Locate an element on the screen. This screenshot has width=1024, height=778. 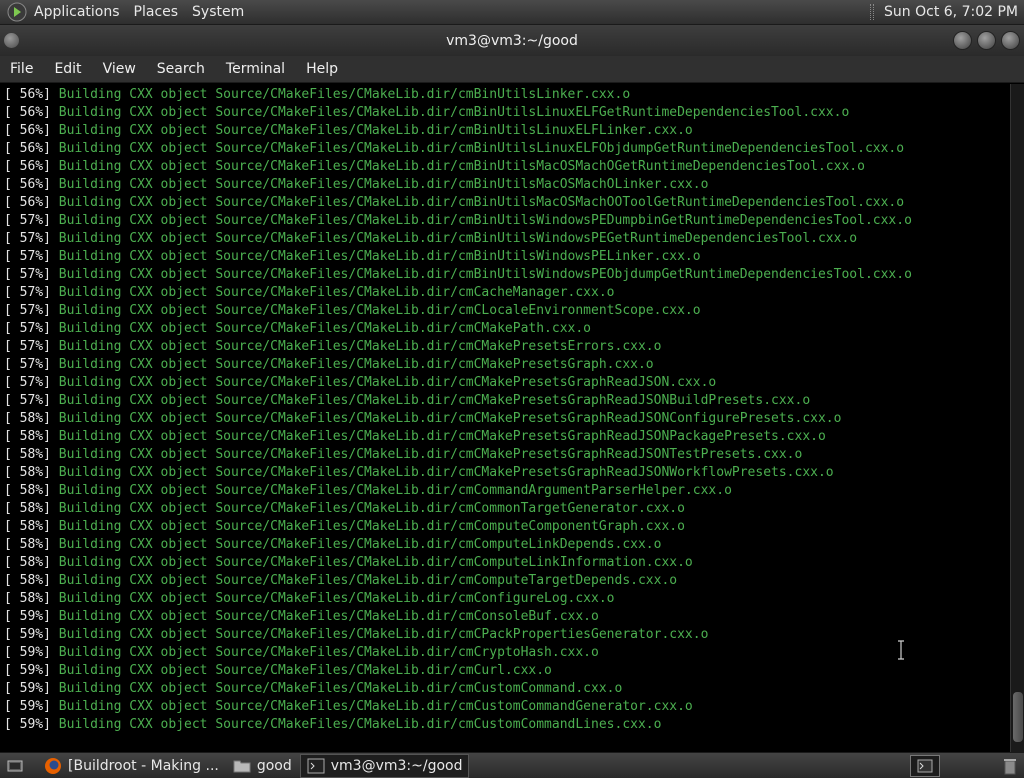
menu-view: View is located at coordinates (119, 69).